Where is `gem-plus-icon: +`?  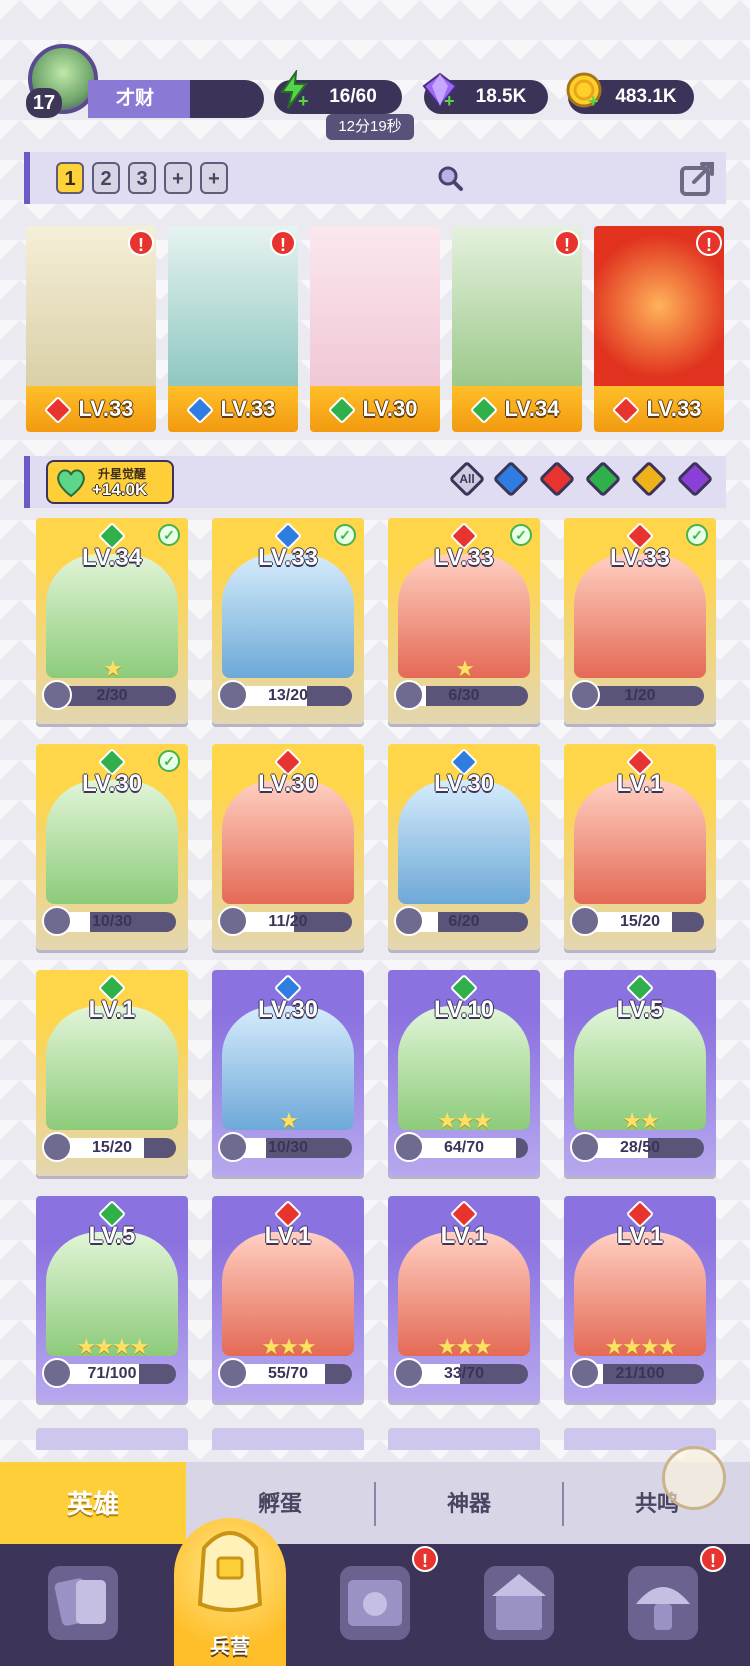 gem-plus-icon: + is located at coordinates (451, 101).